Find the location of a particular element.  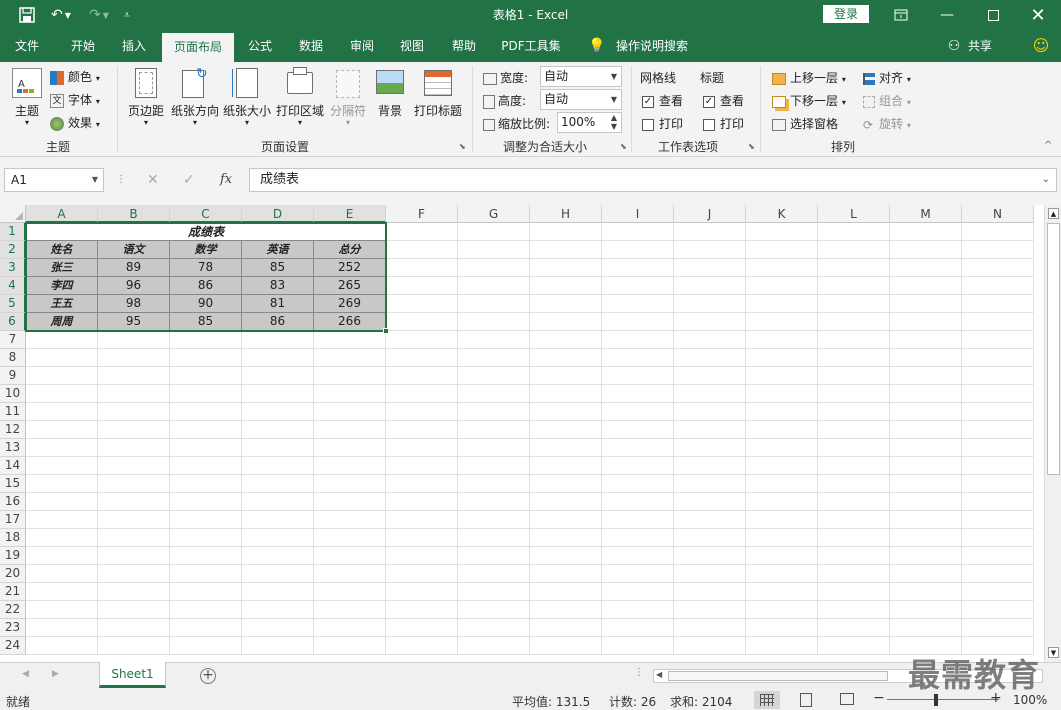

column-header-h: H is located at coordinates (566, 214).